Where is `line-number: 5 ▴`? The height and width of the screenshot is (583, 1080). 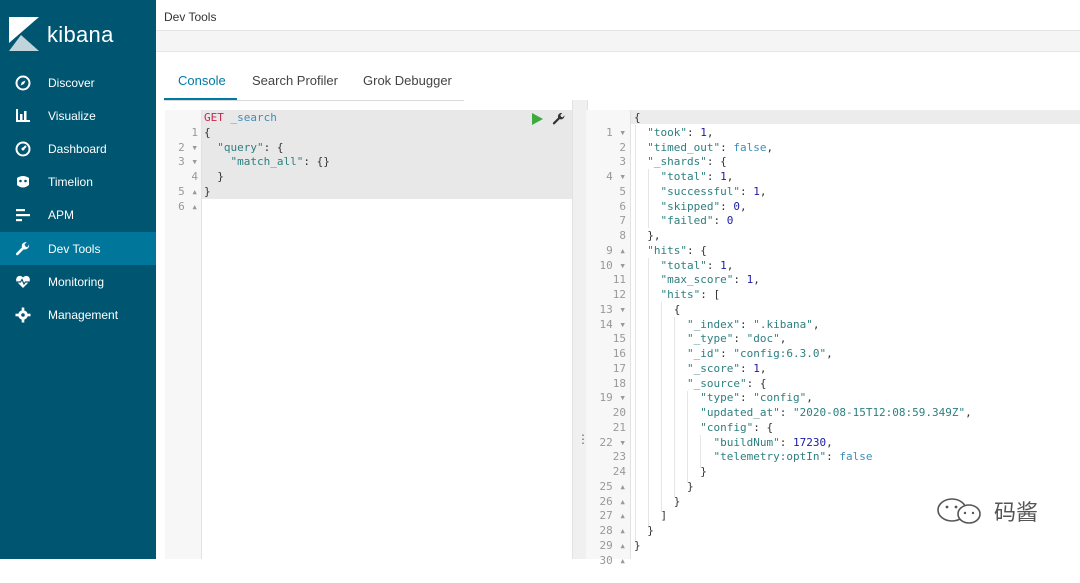
line-number: 5 ▴ is located at coordinates (188, 191).